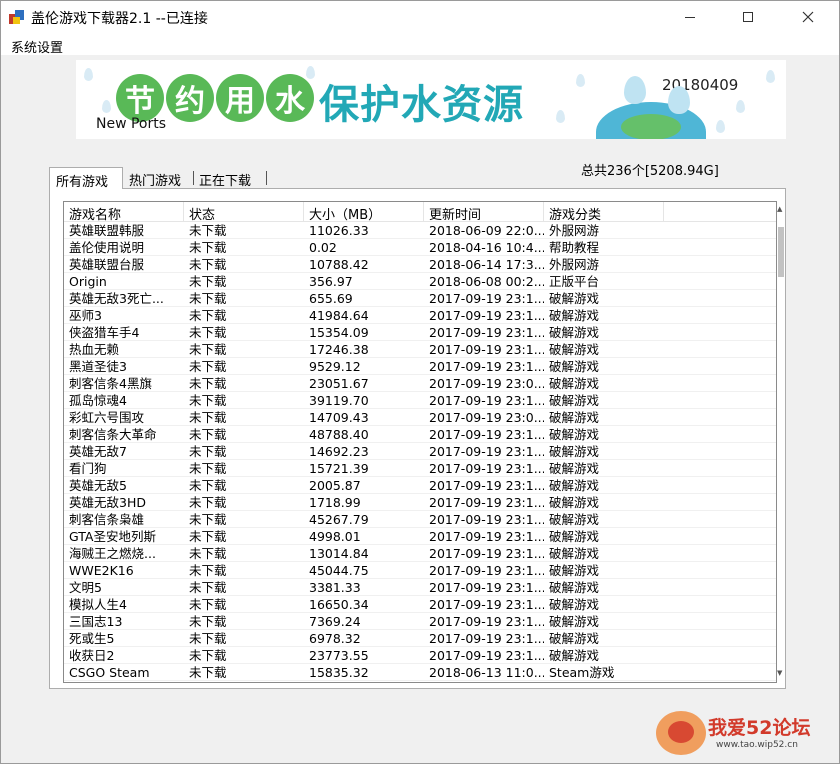 This screenshot has height=764, width=840. I want to click on game-name-cell: 侠盗猎车手4, so click(104, 332).